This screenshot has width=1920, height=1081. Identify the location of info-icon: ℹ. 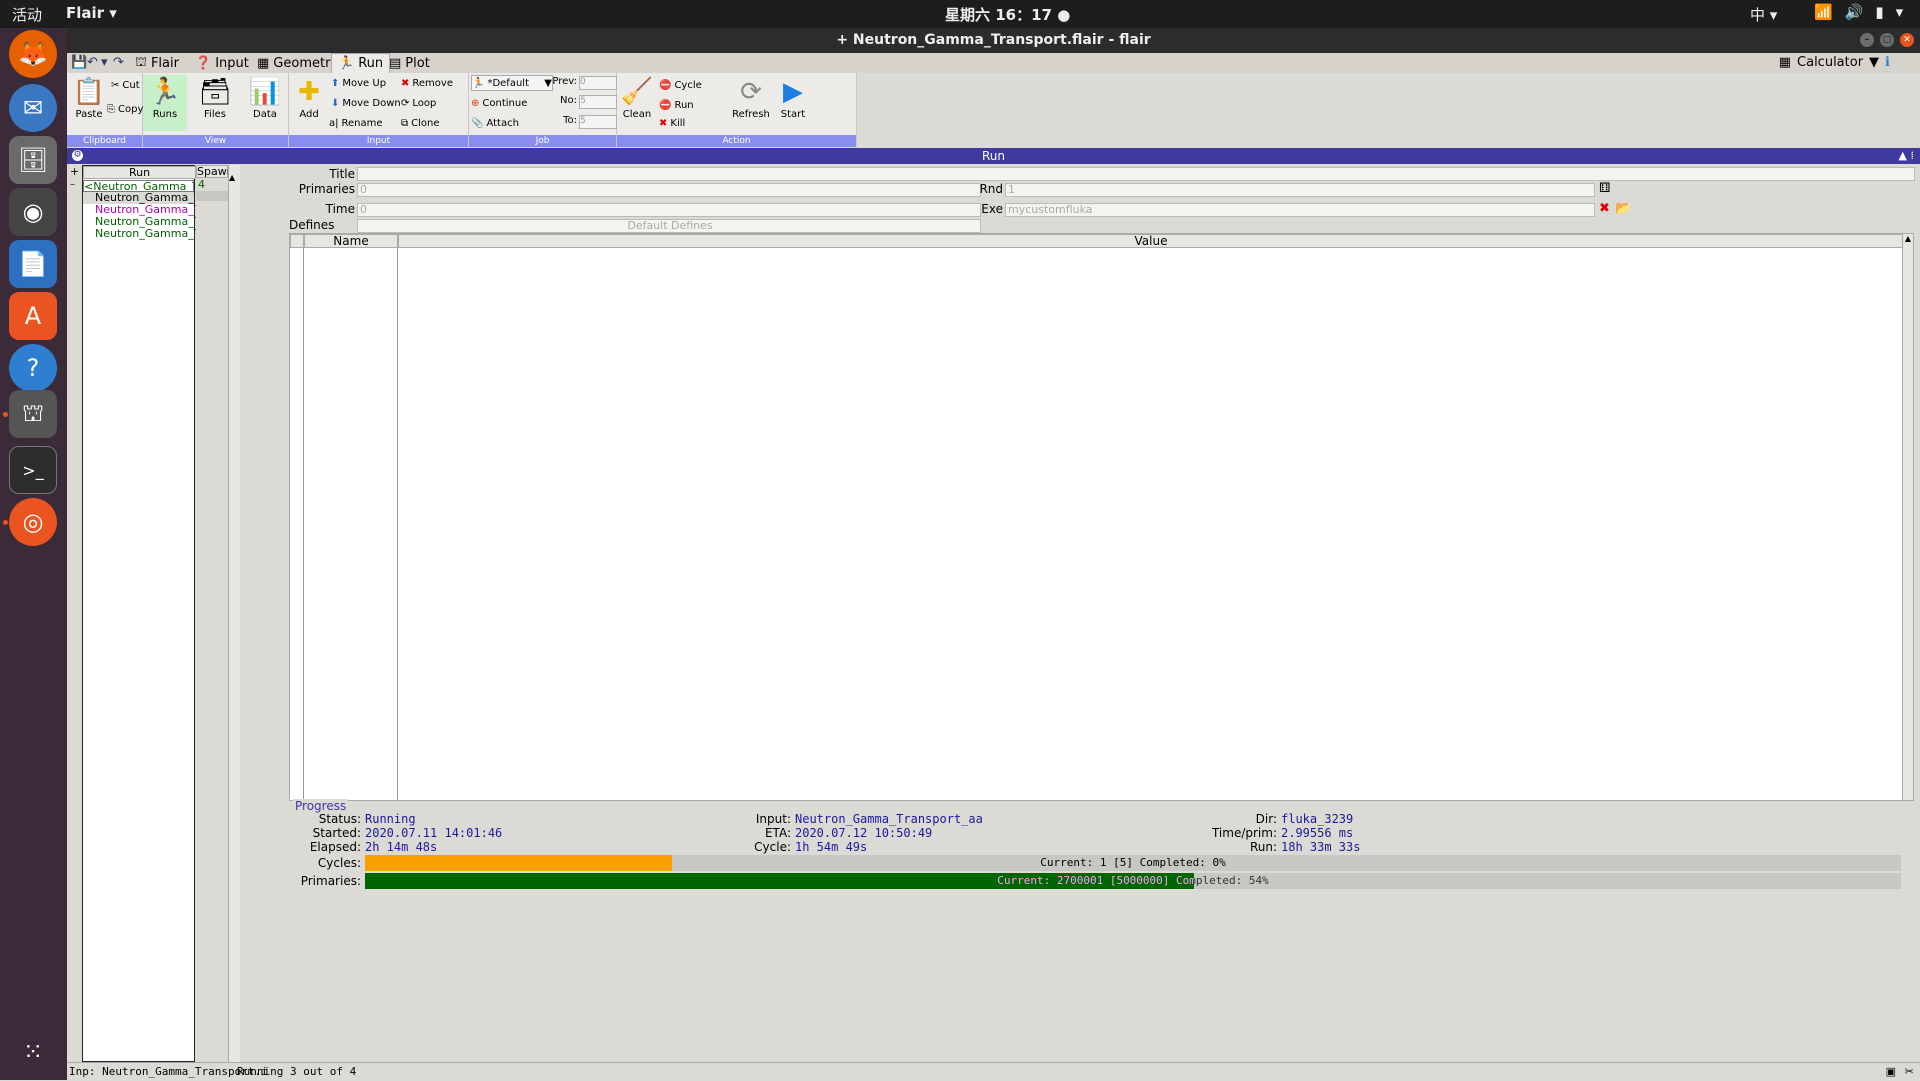
(1887, 62).